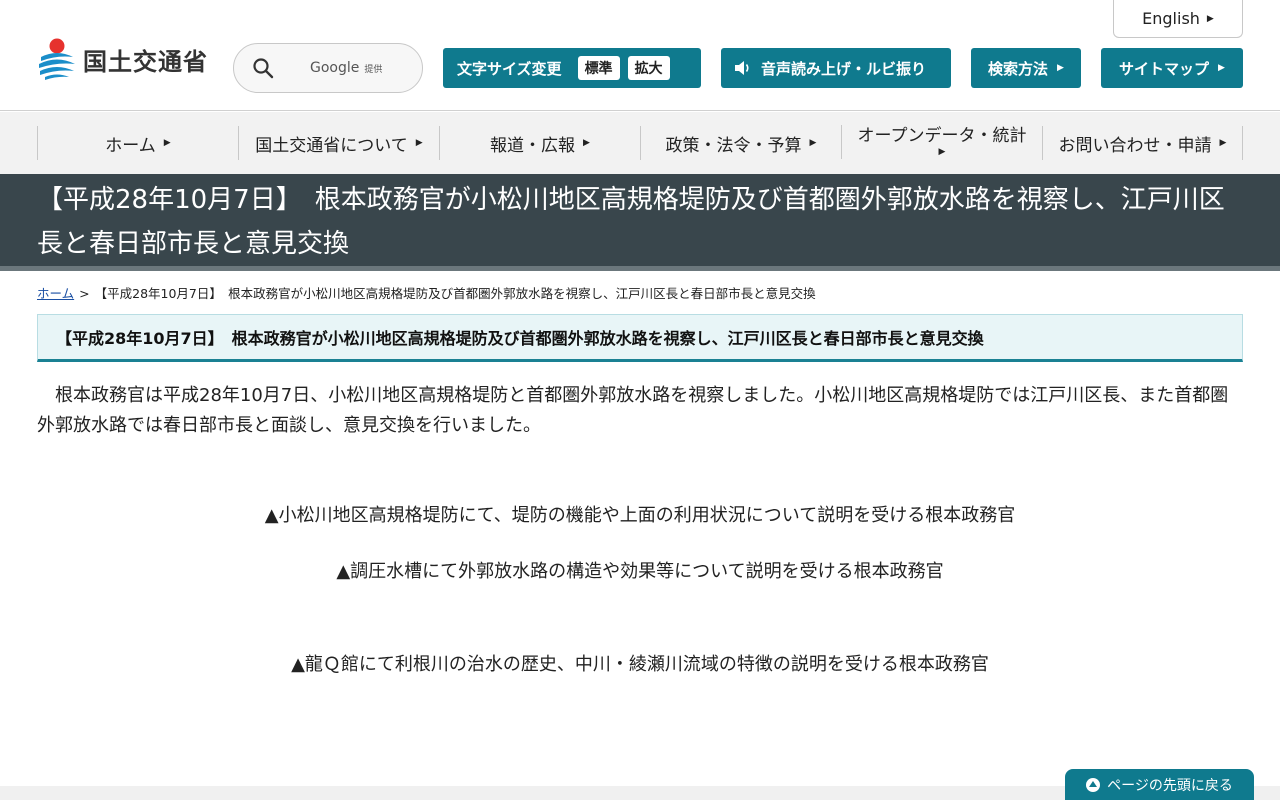 This screenshot has width=1280, height=800. Describe the element at coordinates (509, 68) in the screenshot. I see `font-size-label: 文字サイズ変更` at that location.